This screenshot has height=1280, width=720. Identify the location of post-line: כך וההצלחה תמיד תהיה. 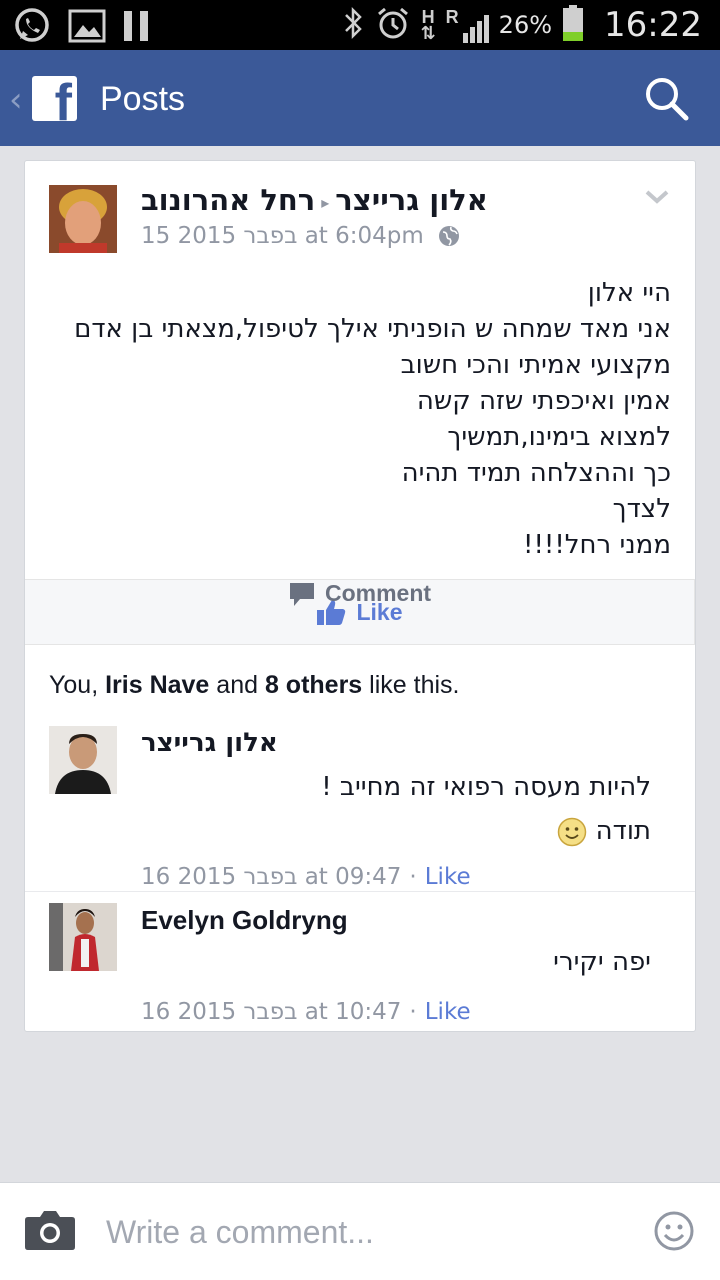
(536, 473).